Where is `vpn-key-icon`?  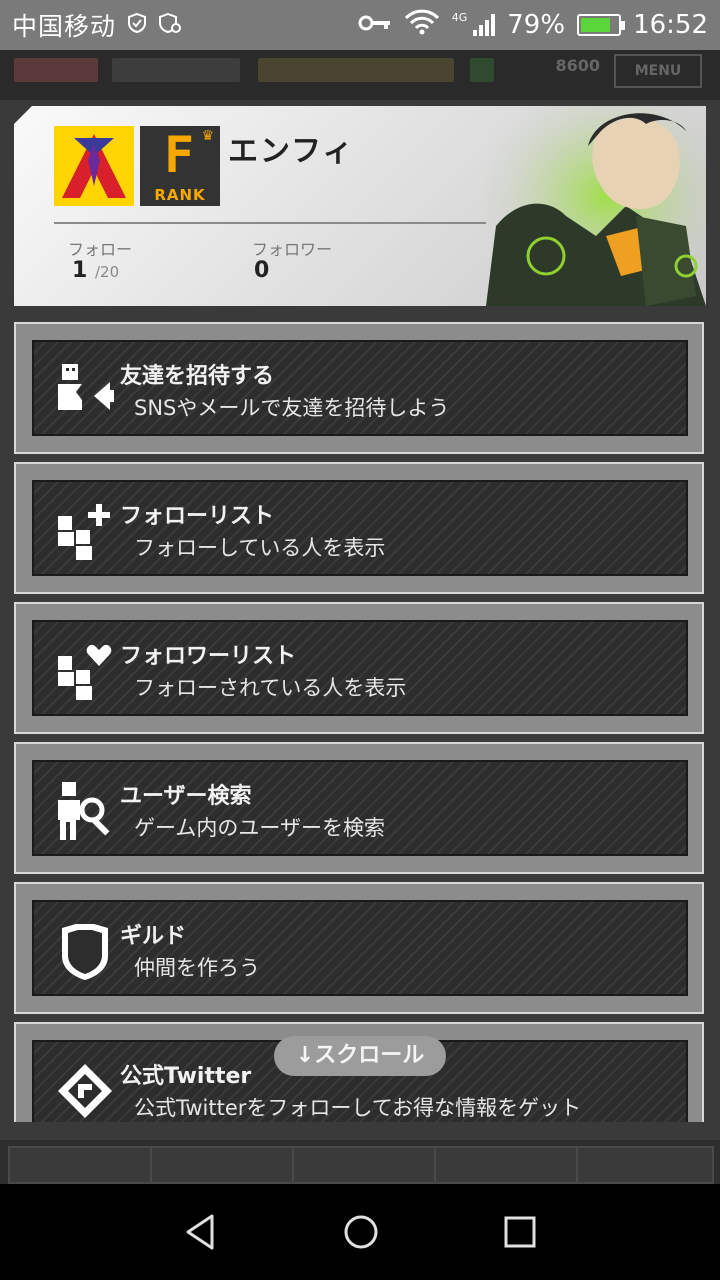 vpn-key-icon is located at coordinates (375, 25).